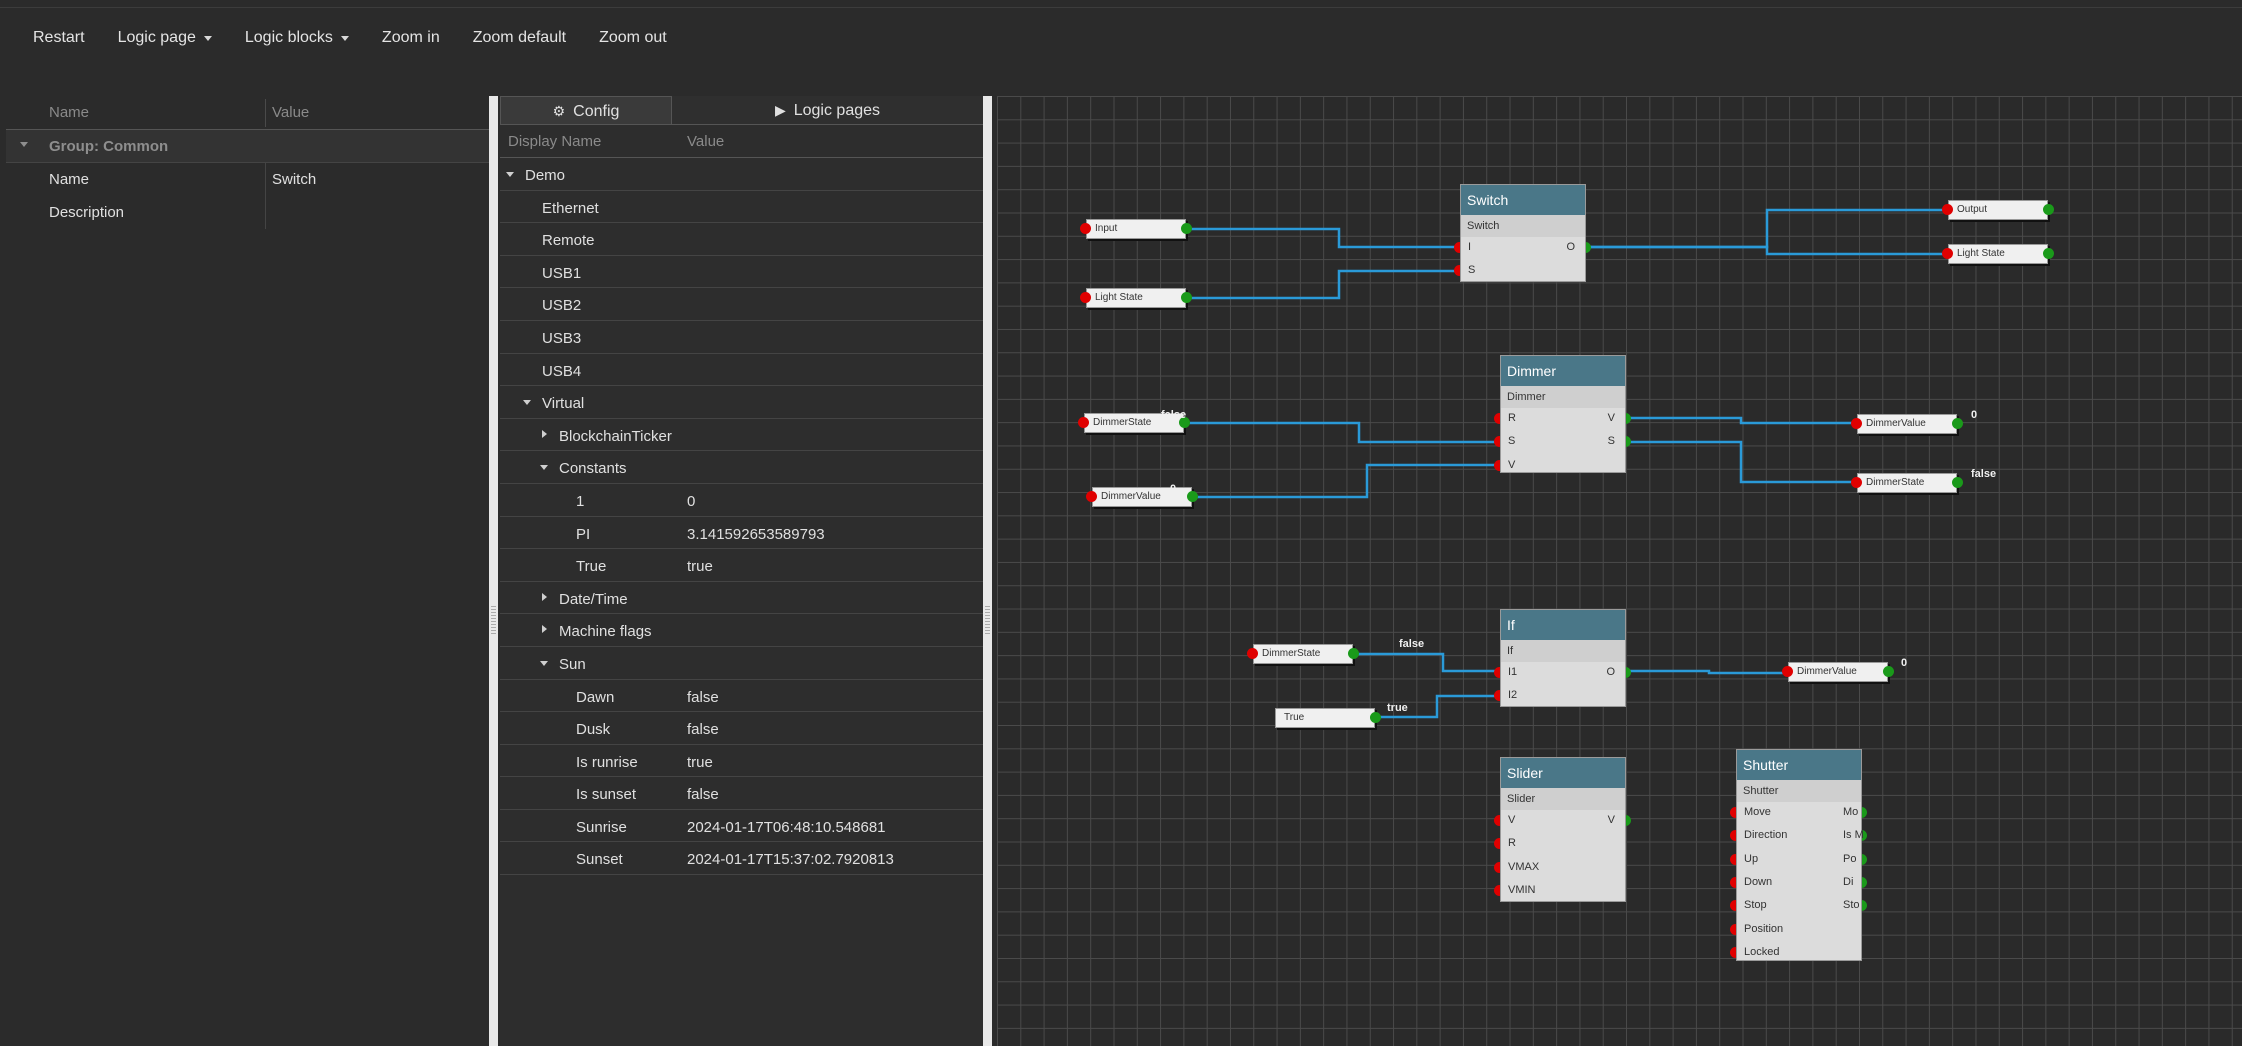 This screenshot has width=2242, height=1046. What do you see at coordinates (741, 402) in the screenshot?
I see `tree-row: Virtual` at bounding box center [741, 402].